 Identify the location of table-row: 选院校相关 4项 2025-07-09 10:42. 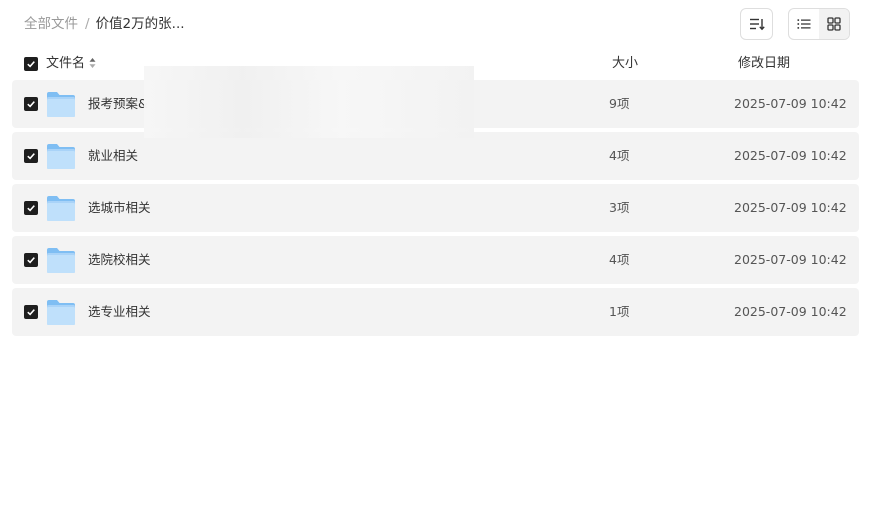
(435, 260).